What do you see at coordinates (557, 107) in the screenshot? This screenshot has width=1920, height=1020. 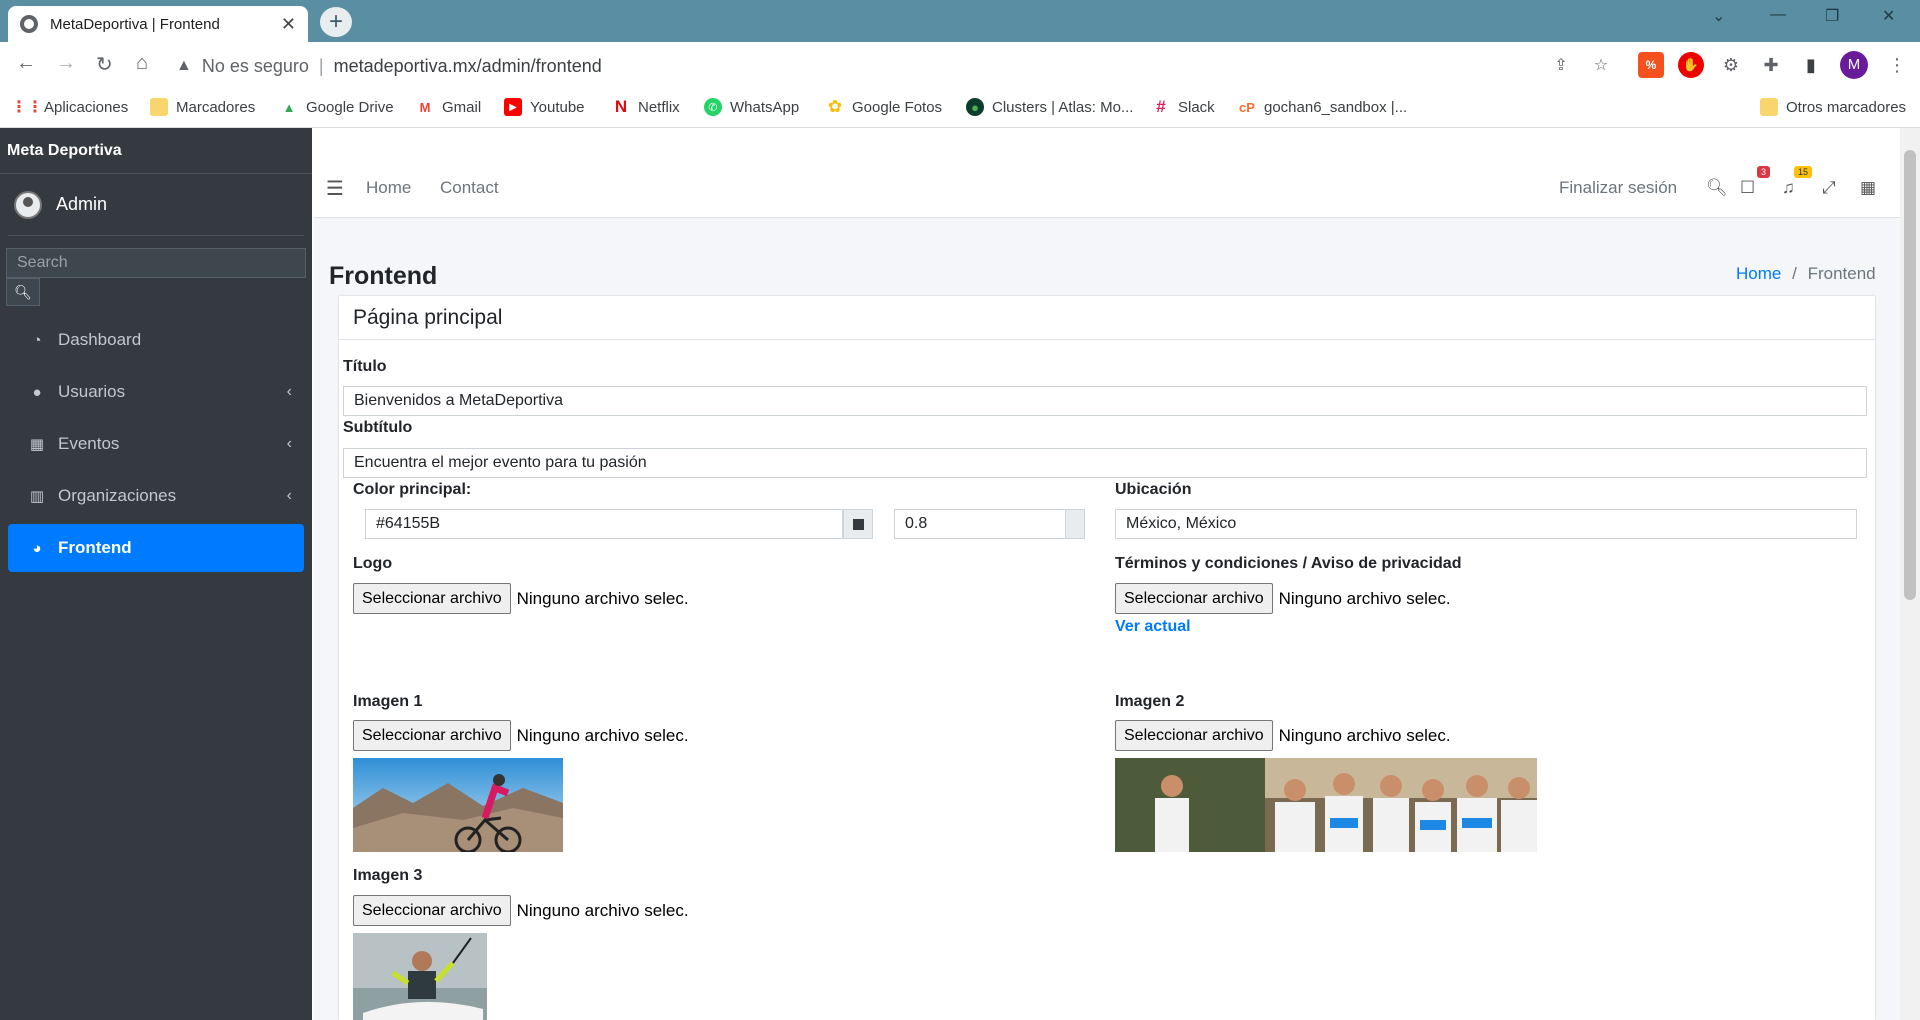 I see `bookmark-label: Youtube` at bounding box center [557, 107].